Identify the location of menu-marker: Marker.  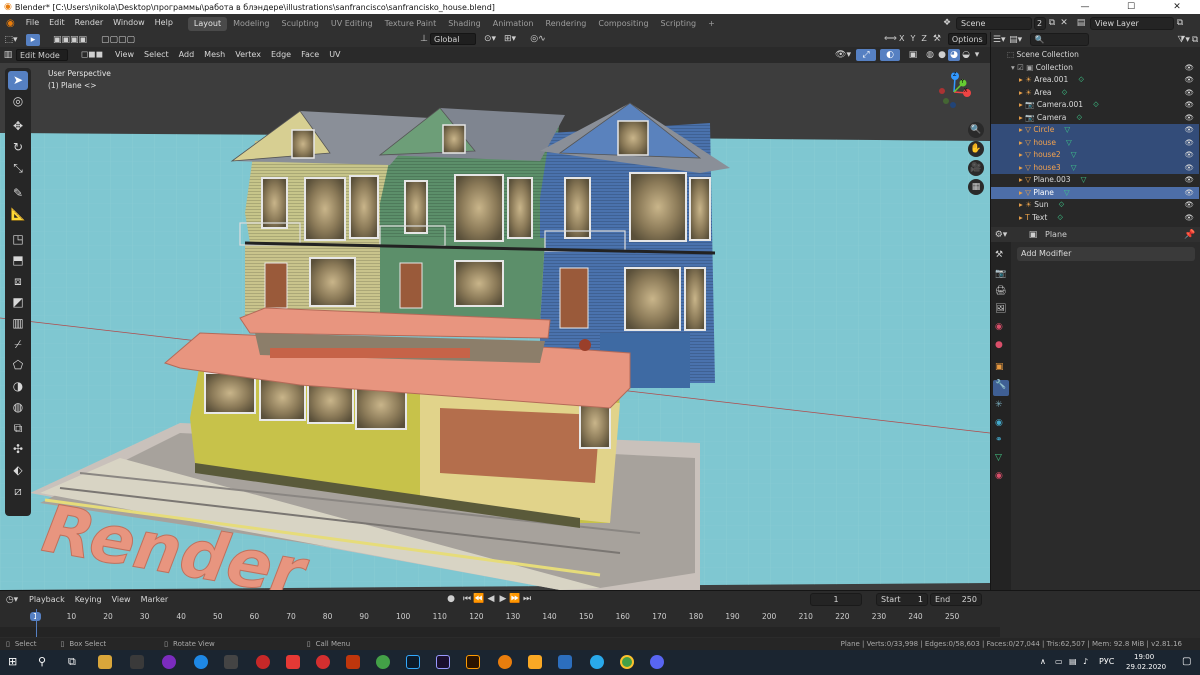
(155, 600).